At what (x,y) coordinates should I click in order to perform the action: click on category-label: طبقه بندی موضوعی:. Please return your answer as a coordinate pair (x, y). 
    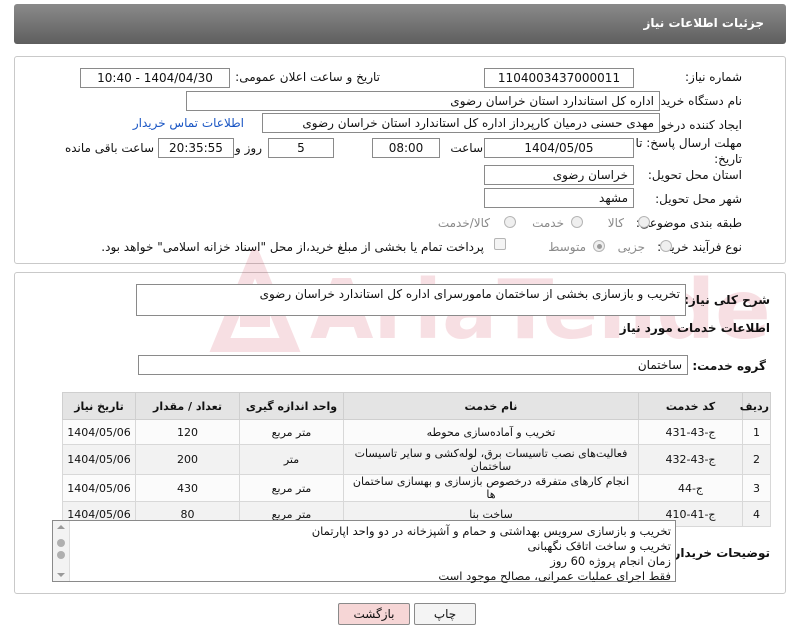
    Looking at the image, I should click on (688, 223).